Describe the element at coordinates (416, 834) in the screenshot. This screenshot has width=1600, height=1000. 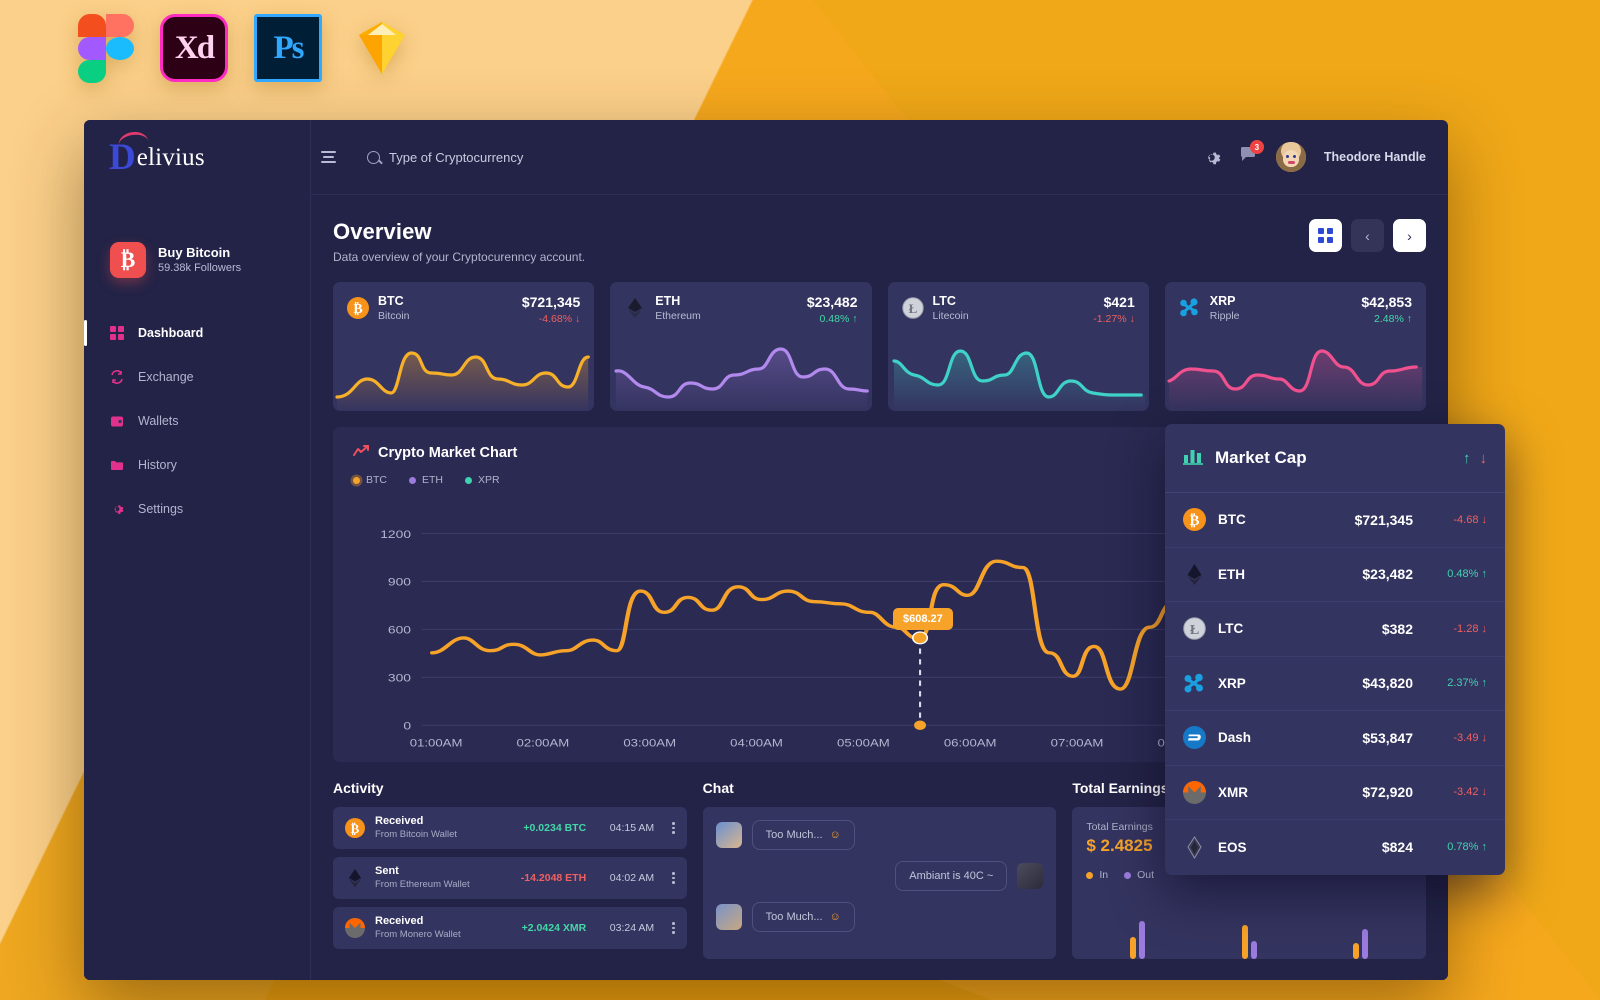
I see `activity-source: From Bitcoin Wallet` at that location.